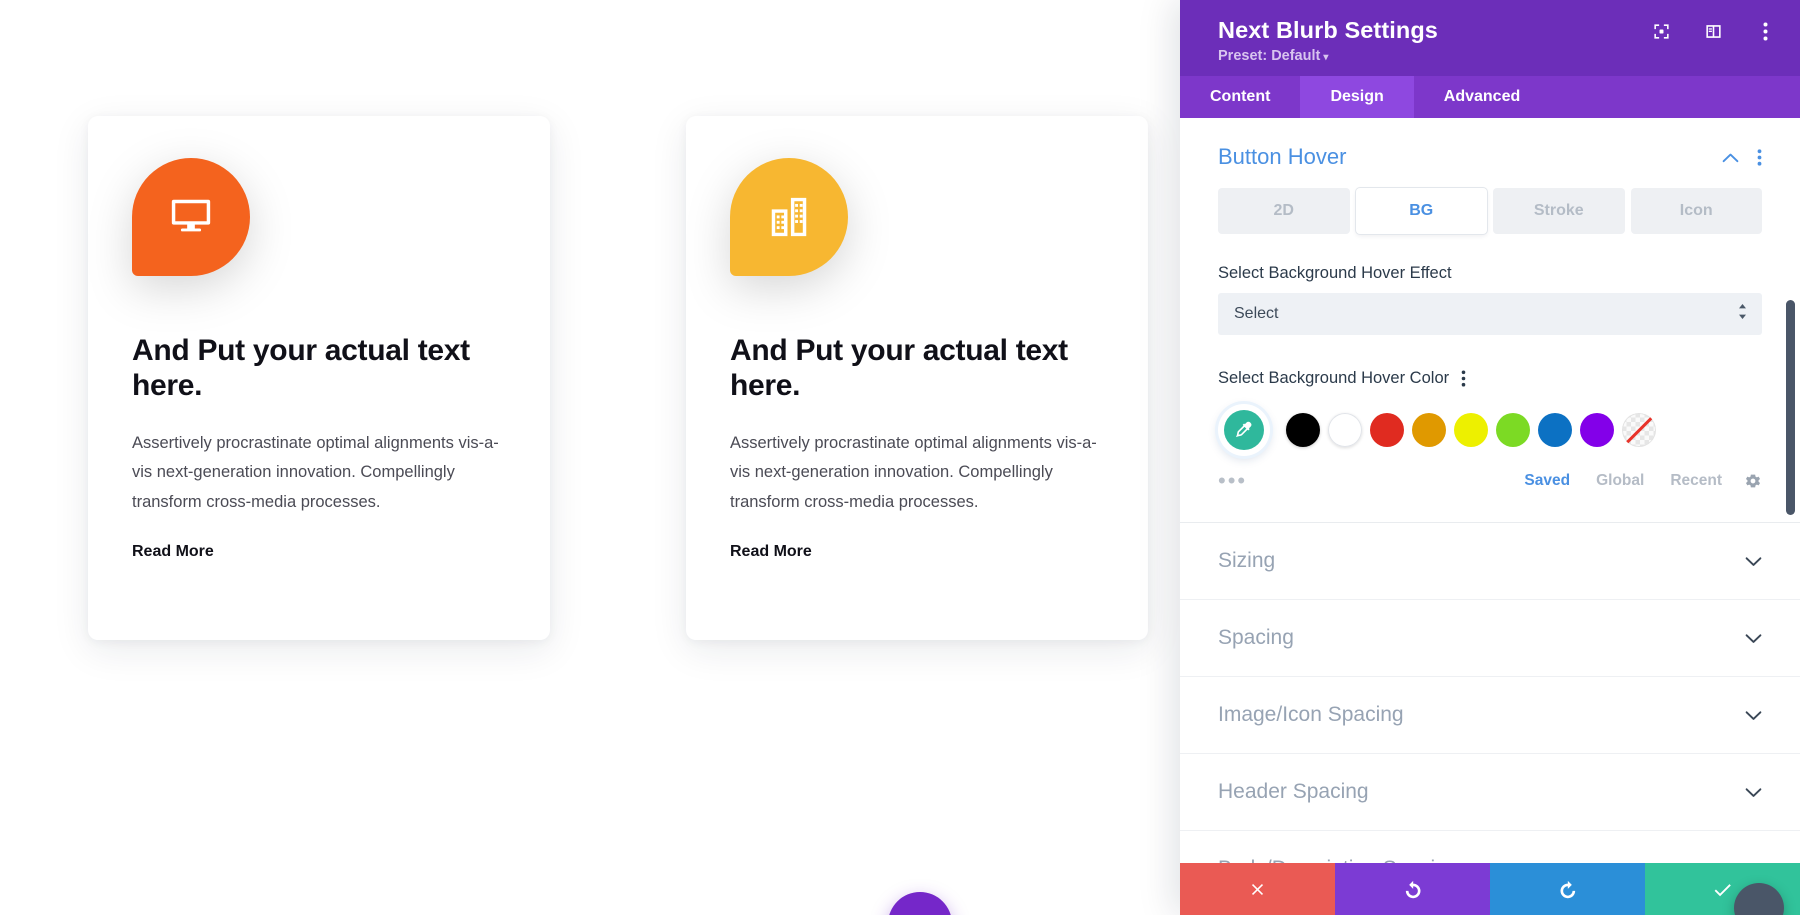 Image resolution: width=1800 pixels, height=915 pixels. I want to click on section-button-hover-header: Button Hover, so click(1490, 153).